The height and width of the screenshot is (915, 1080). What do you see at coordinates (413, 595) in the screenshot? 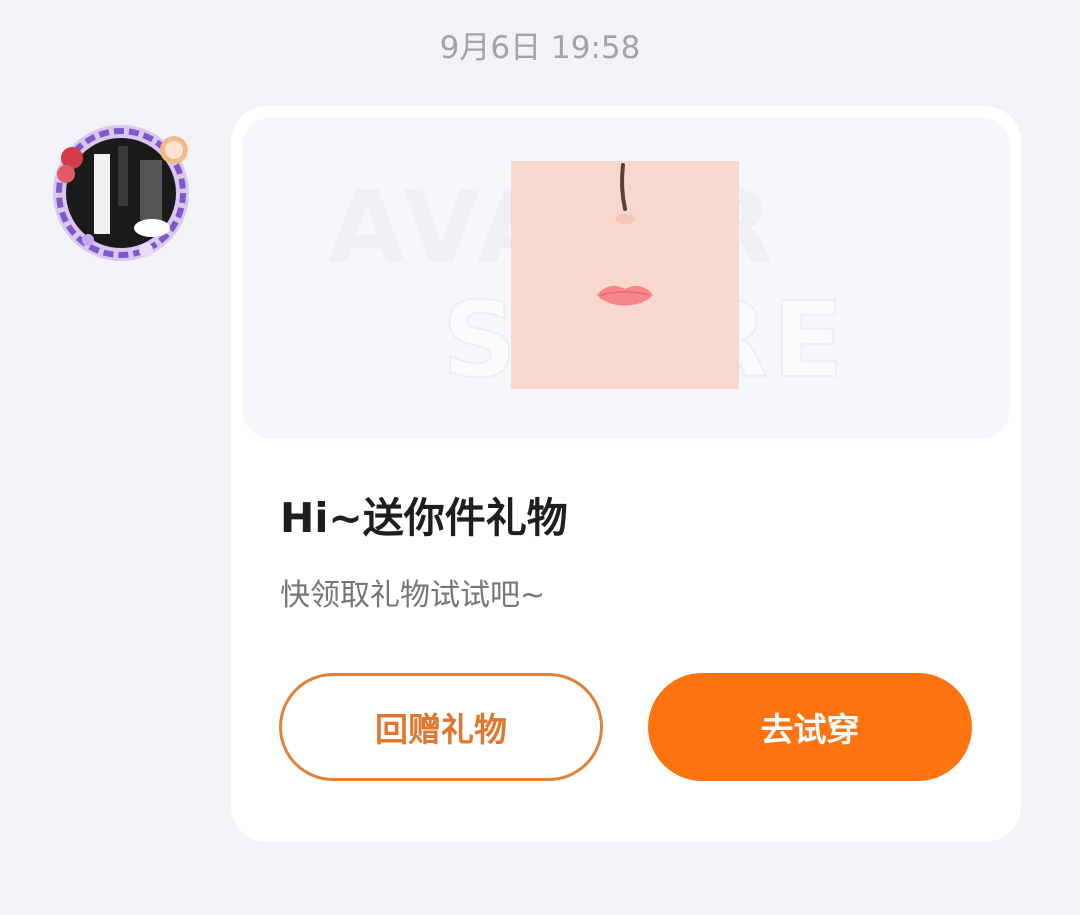
I see `gift-subtitle: 快领取礼物试试吧~` at bounding box center [413, 595].